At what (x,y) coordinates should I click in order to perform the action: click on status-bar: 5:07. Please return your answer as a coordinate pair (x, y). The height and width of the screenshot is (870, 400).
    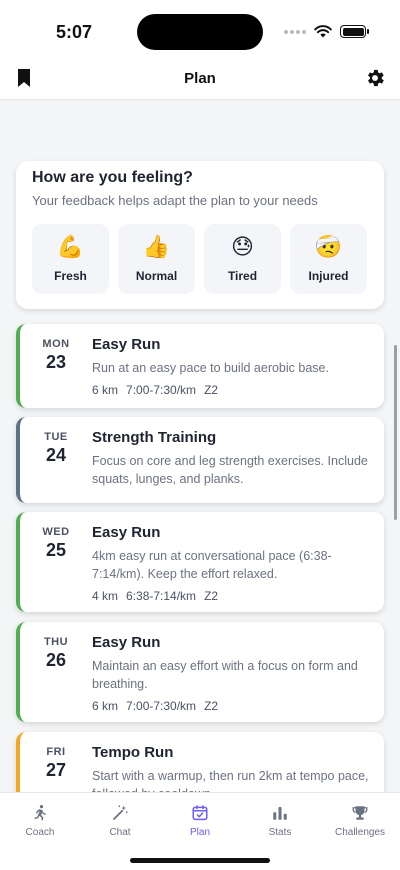
    Looking at the image, I should click on (200, 31).